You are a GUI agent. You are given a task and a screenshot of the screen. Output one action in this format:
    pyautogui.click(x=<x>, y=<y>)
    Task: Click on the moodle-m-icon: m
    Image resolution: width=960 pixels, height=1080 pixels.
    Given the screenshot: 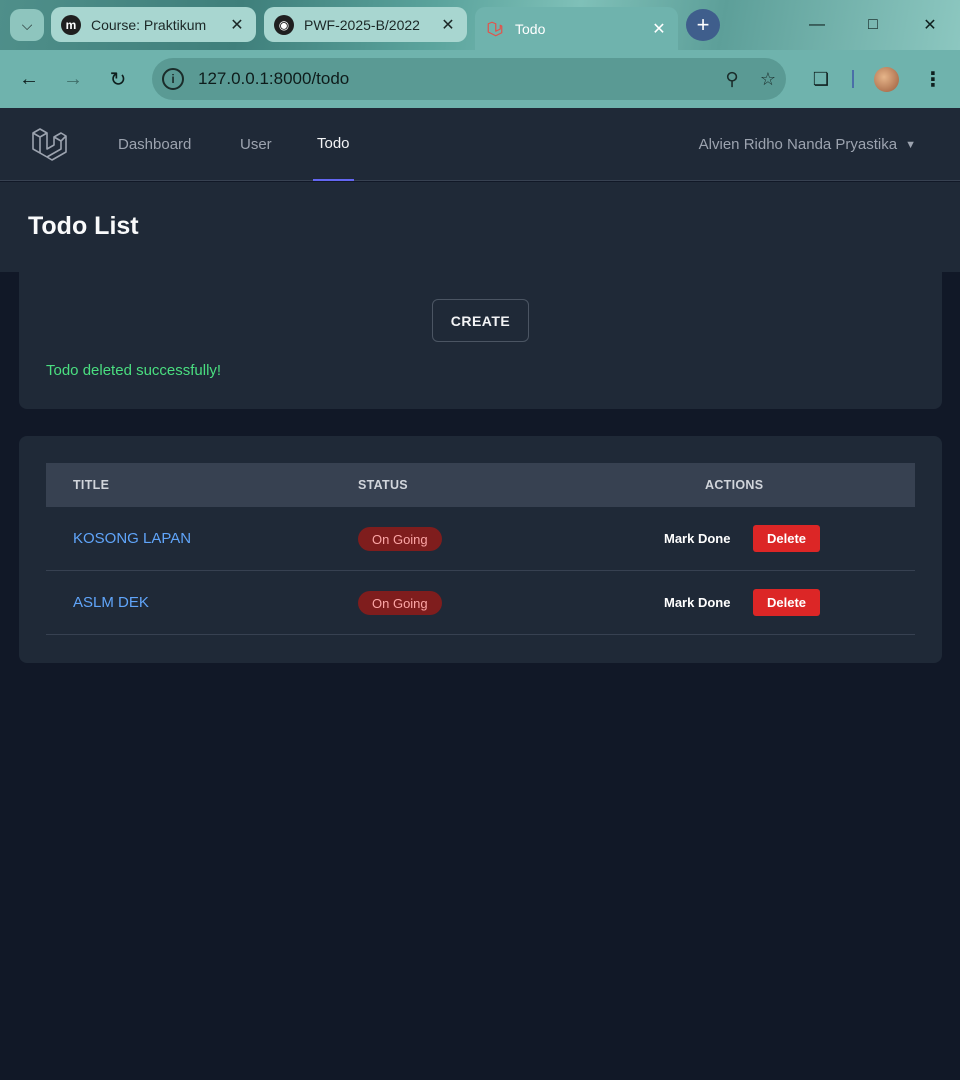 What is the action you would take?
    pyautogui.click(x=71, y=24)
    